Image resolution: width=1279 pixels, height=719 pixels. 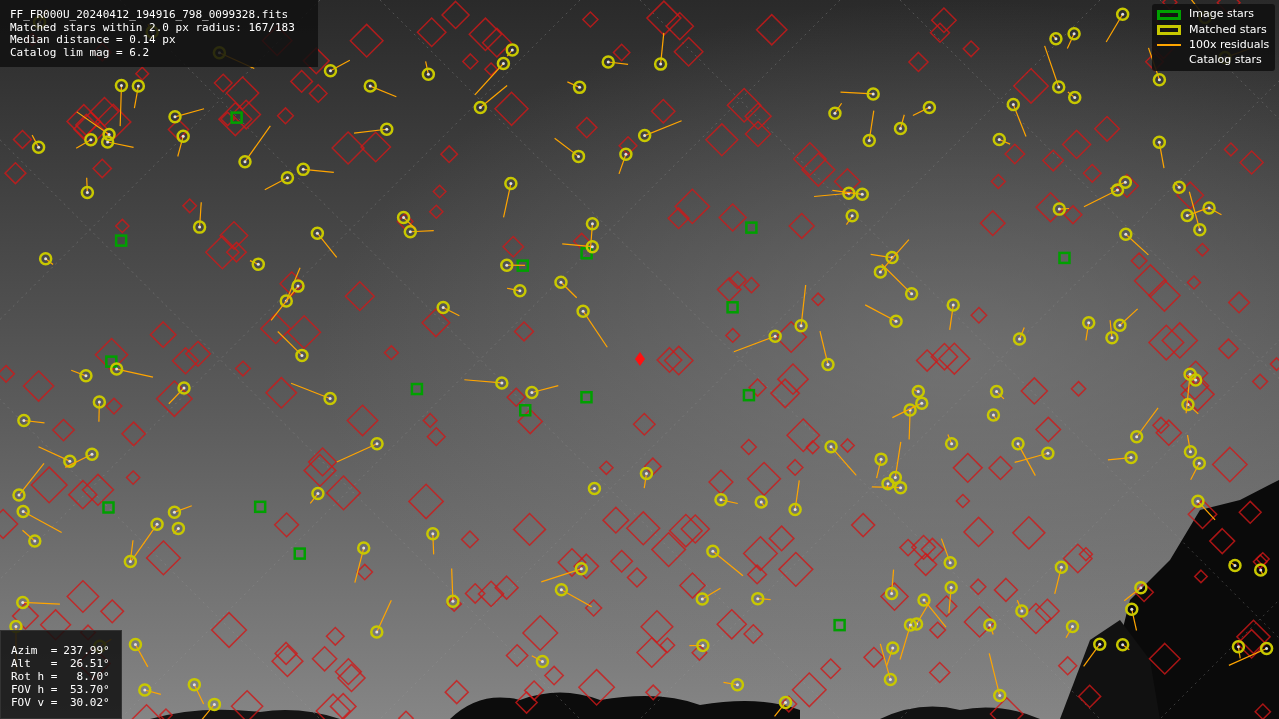 What do you see at coordinates (34, 650) in the screenshot?
I see `parameter-label: Azim =` at bounding box center [34, 650].